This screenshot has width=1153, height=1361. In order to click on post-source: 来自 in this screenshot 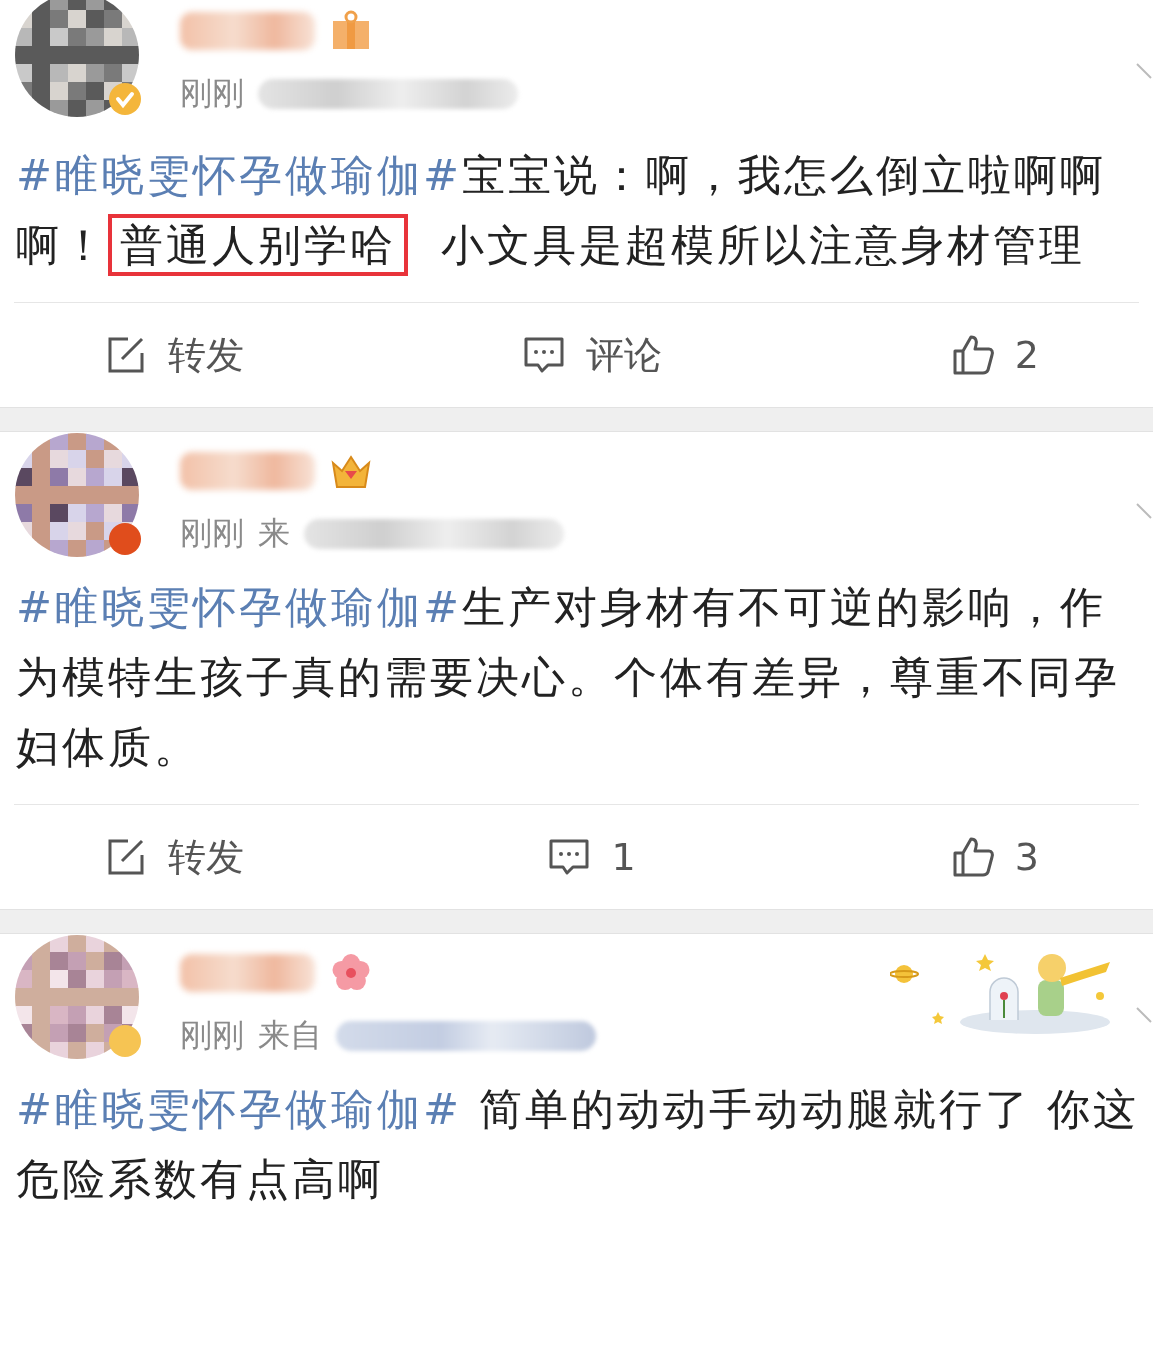, I will do `click(290, 1035)`.